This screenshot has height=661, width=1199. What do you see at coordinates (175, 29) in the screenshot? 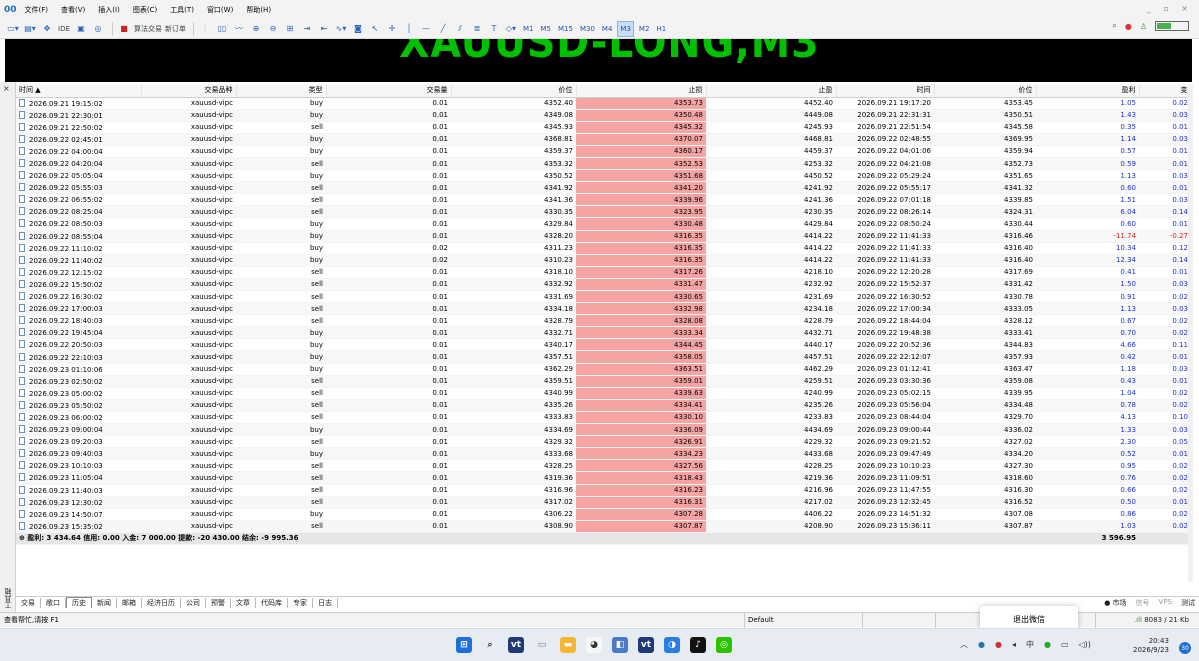
I see `new-order-button: 新订单` at bounding box center [175, 29].